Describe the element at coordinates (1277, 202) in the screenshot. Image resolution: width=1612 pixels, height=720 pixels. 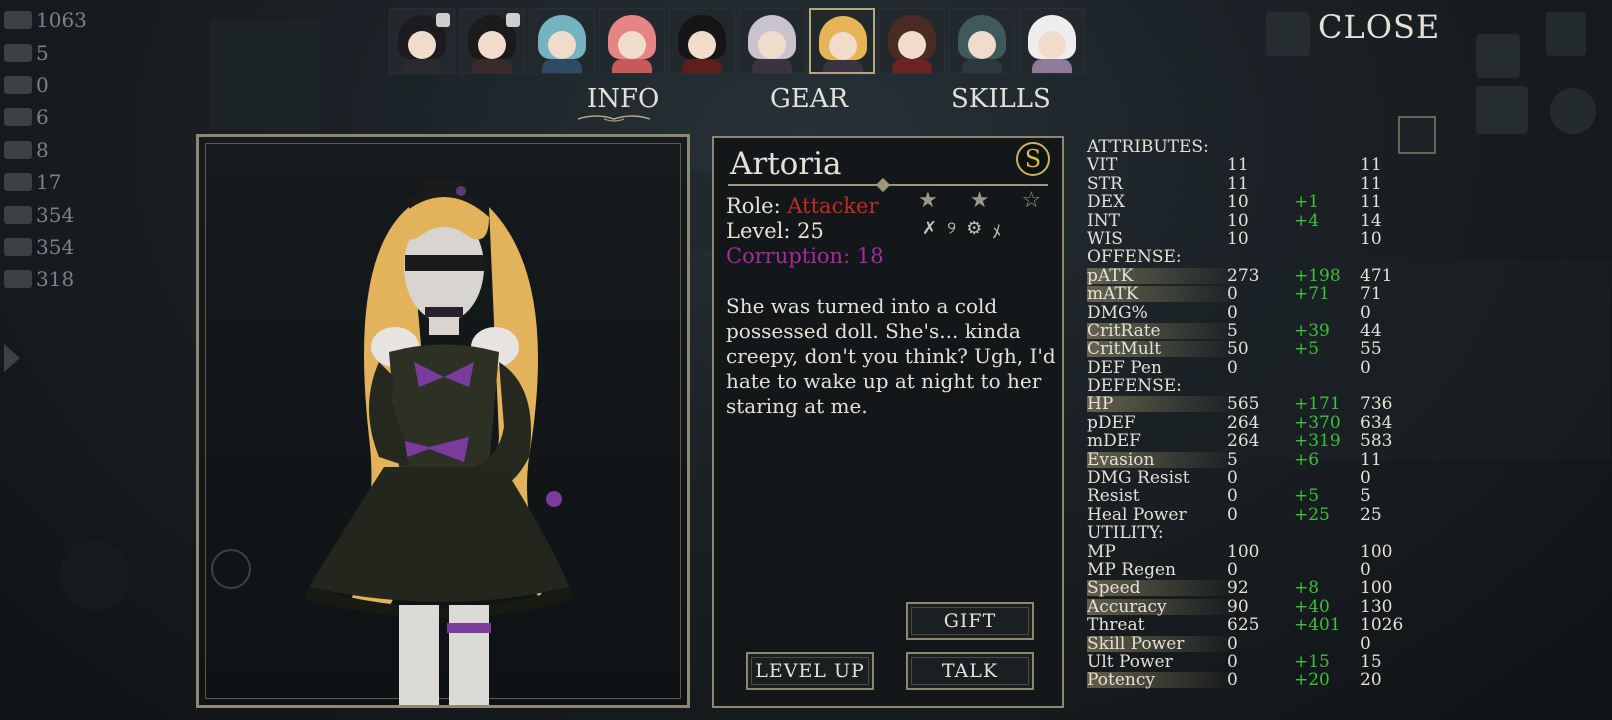
I see `stat-row: DEX 10 +1 11` at that location.